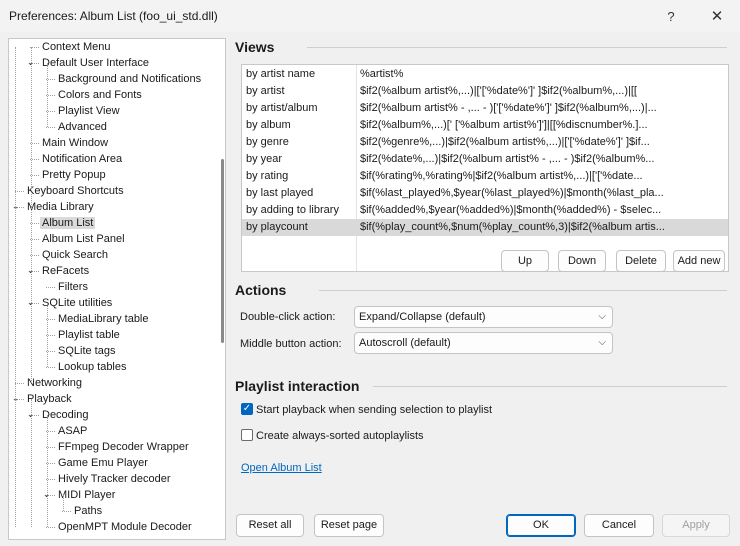  Describe the element at coordinates (60, 207) in the screenshot. I see `tree-item: Media Library` at that location.